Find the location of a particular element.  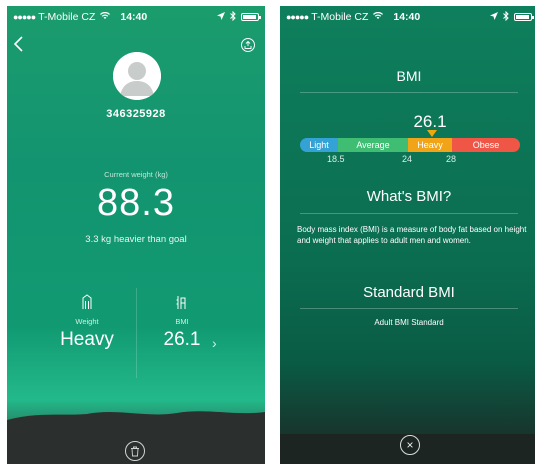

weight-stat: Weight Heavy is located at coordinates (87, 322).